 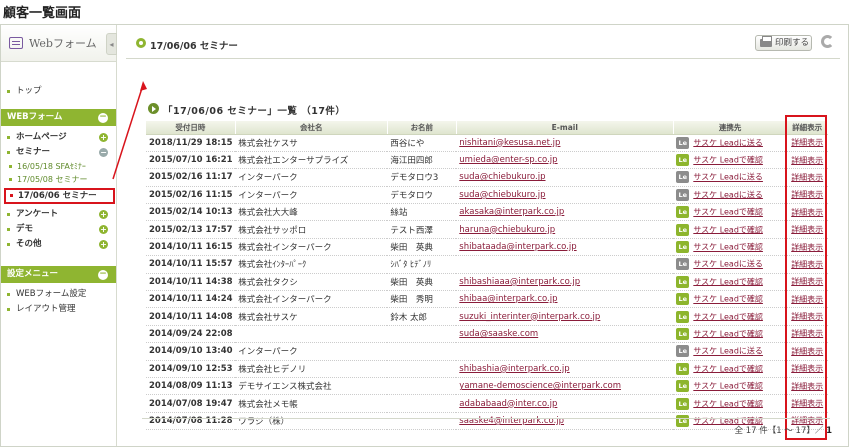 What do you see at coordinates (42, 13) in the screenshot?
I see `page-title: 顧客一覧画面` at bounding box center [42, 13].